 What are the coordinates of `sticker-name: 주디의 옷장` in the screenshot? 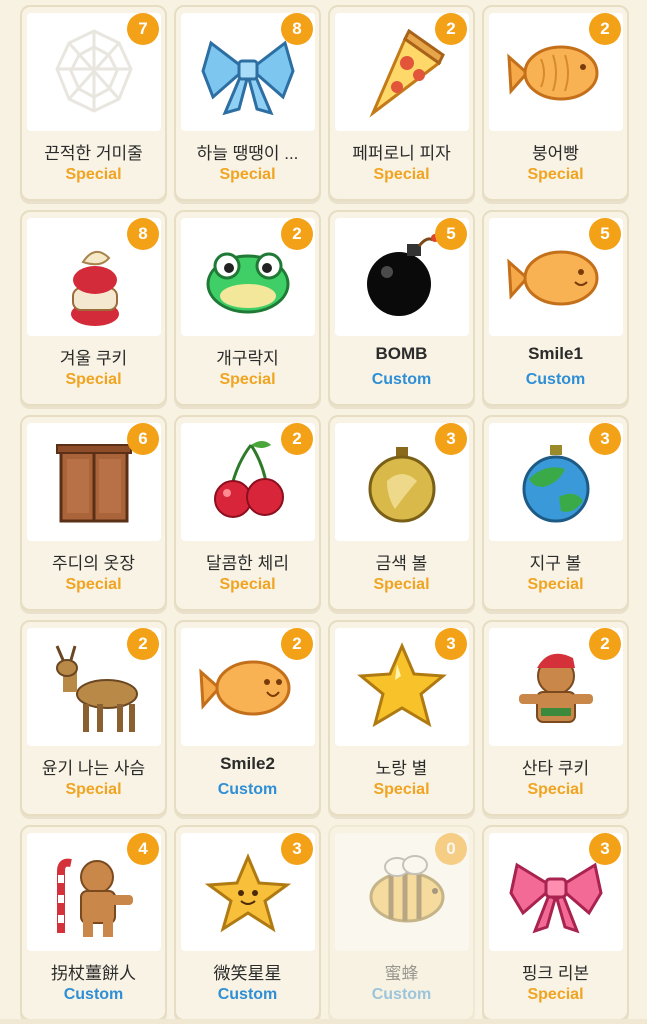 It's located at (93, 563).